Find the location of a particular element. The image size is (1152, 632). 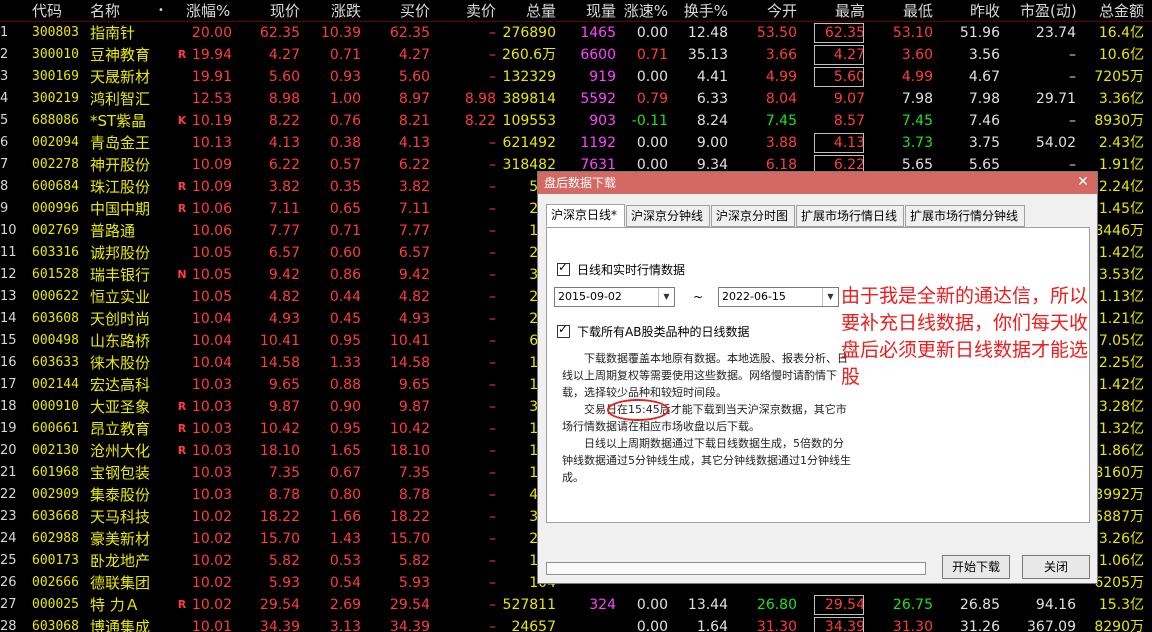

cell-name: 徕木股份 is located at coordinates (120, 363).